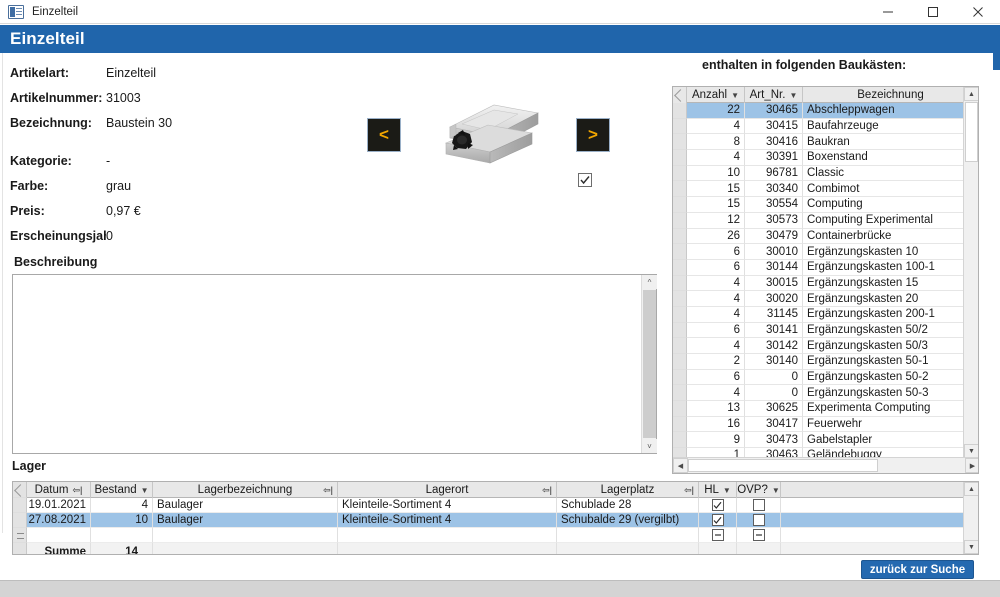 The image size is (1000, 597). What do you see at coordinates (971, 547) in the screenshot?
I see `caret-down-icon: ▼` at bounding box center [971, 547].